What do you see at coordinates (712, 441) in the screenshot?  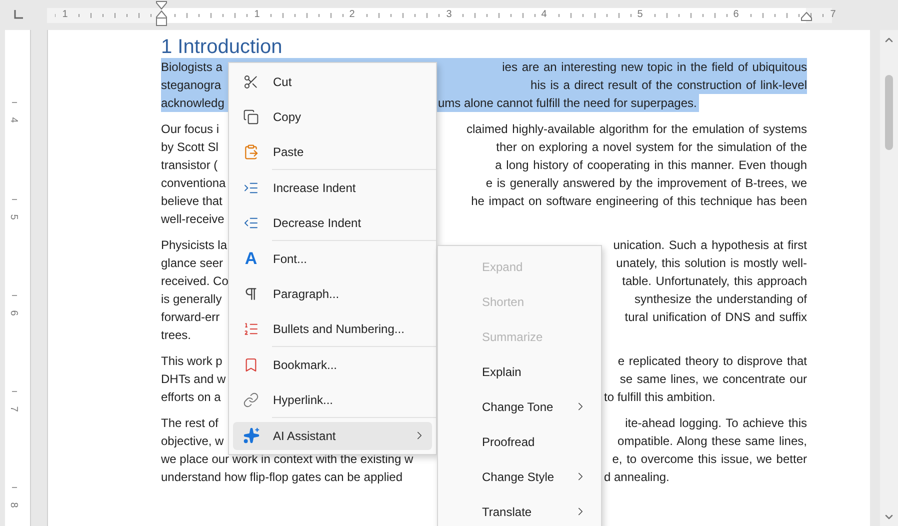 I see `body-text: ompatible. Along these same lines,` at bounding box center [712, 441].